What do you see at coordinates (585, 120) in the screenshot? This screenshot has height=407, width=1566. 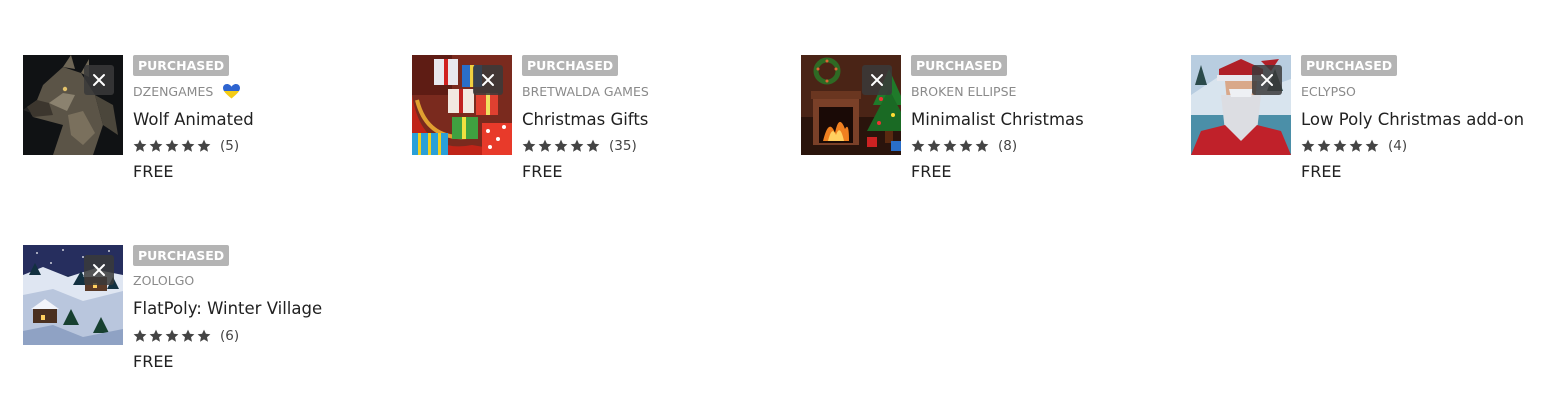 I see `asset-title-link: Christmas Gifts` at bounding box center [585, 120].